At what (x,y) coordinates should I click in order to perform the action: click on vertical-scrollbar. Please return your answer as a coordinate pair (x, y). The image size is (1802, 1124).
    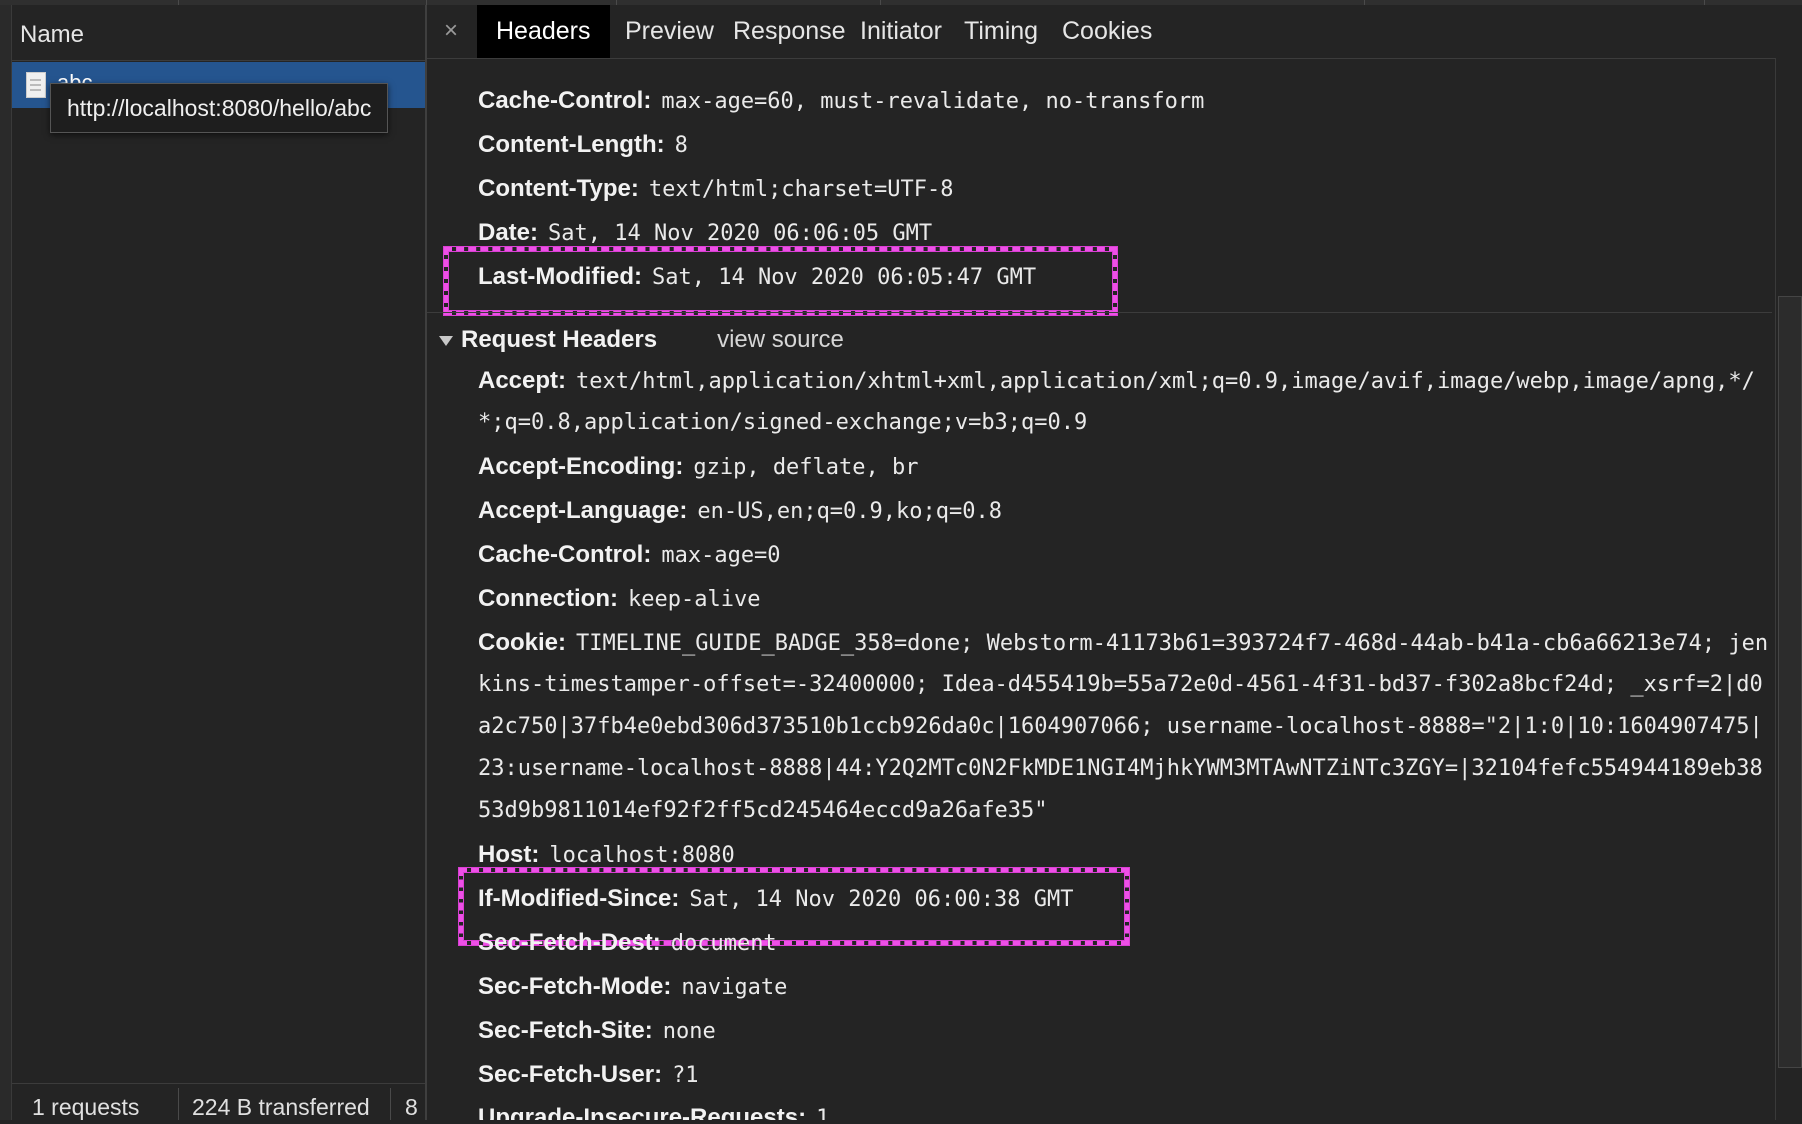
    Looking at the image, I should click on (1788, 589).